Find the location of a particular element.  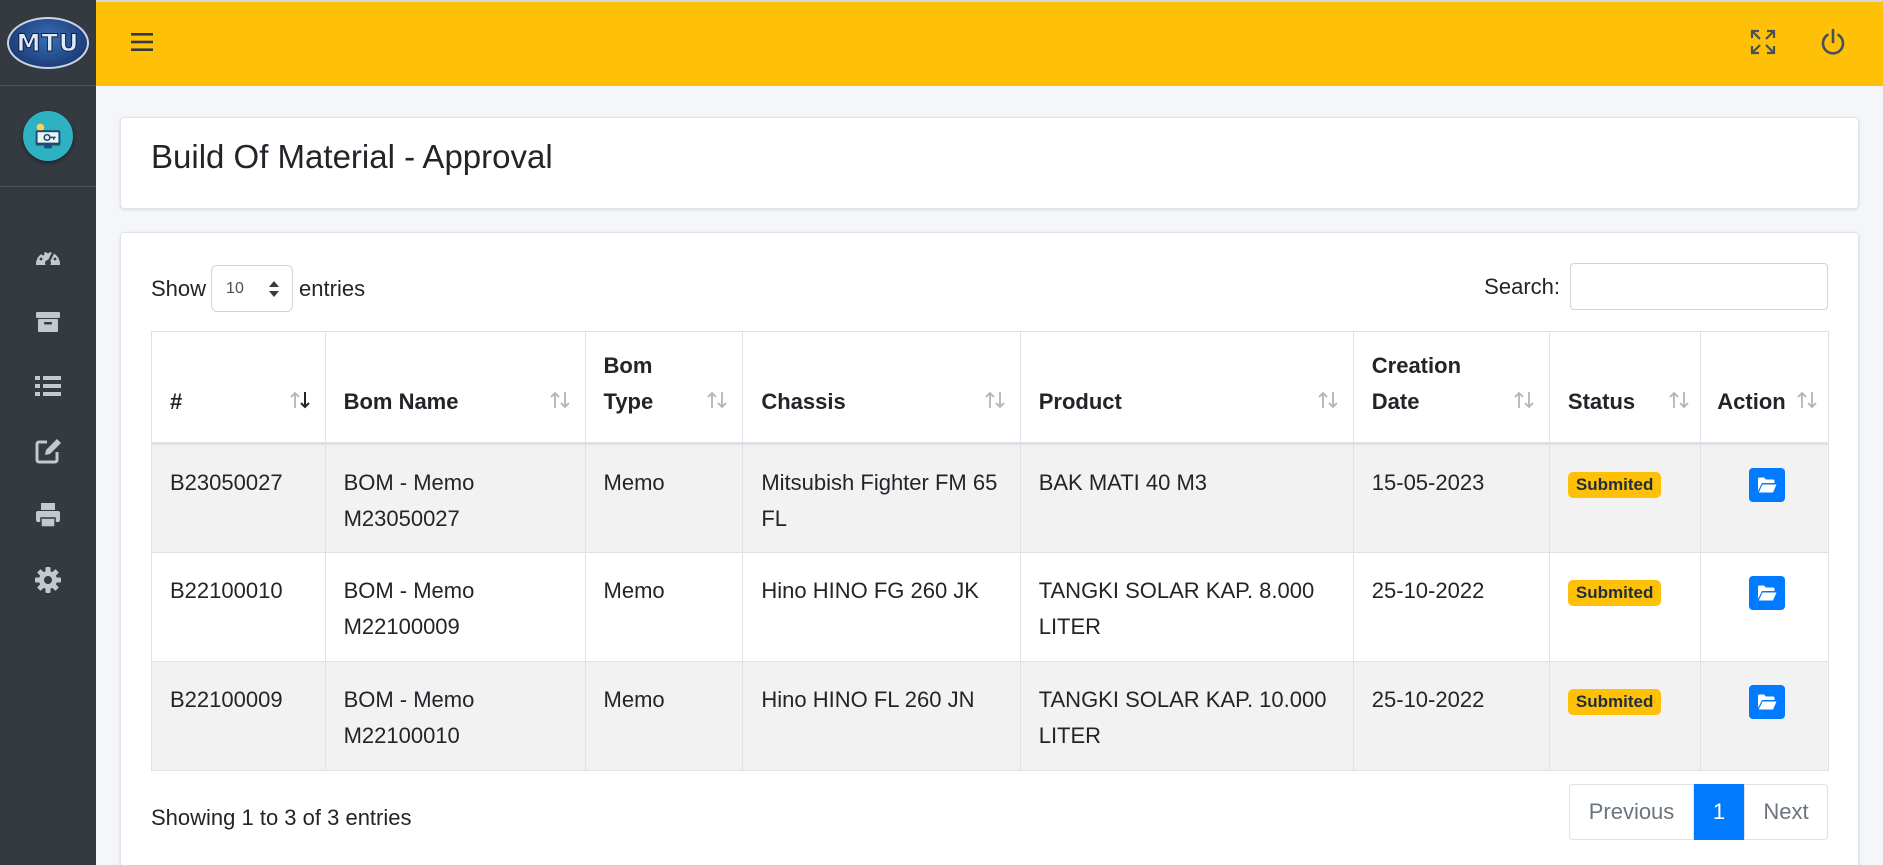

archive-icon is located at coordinates (48, 321).